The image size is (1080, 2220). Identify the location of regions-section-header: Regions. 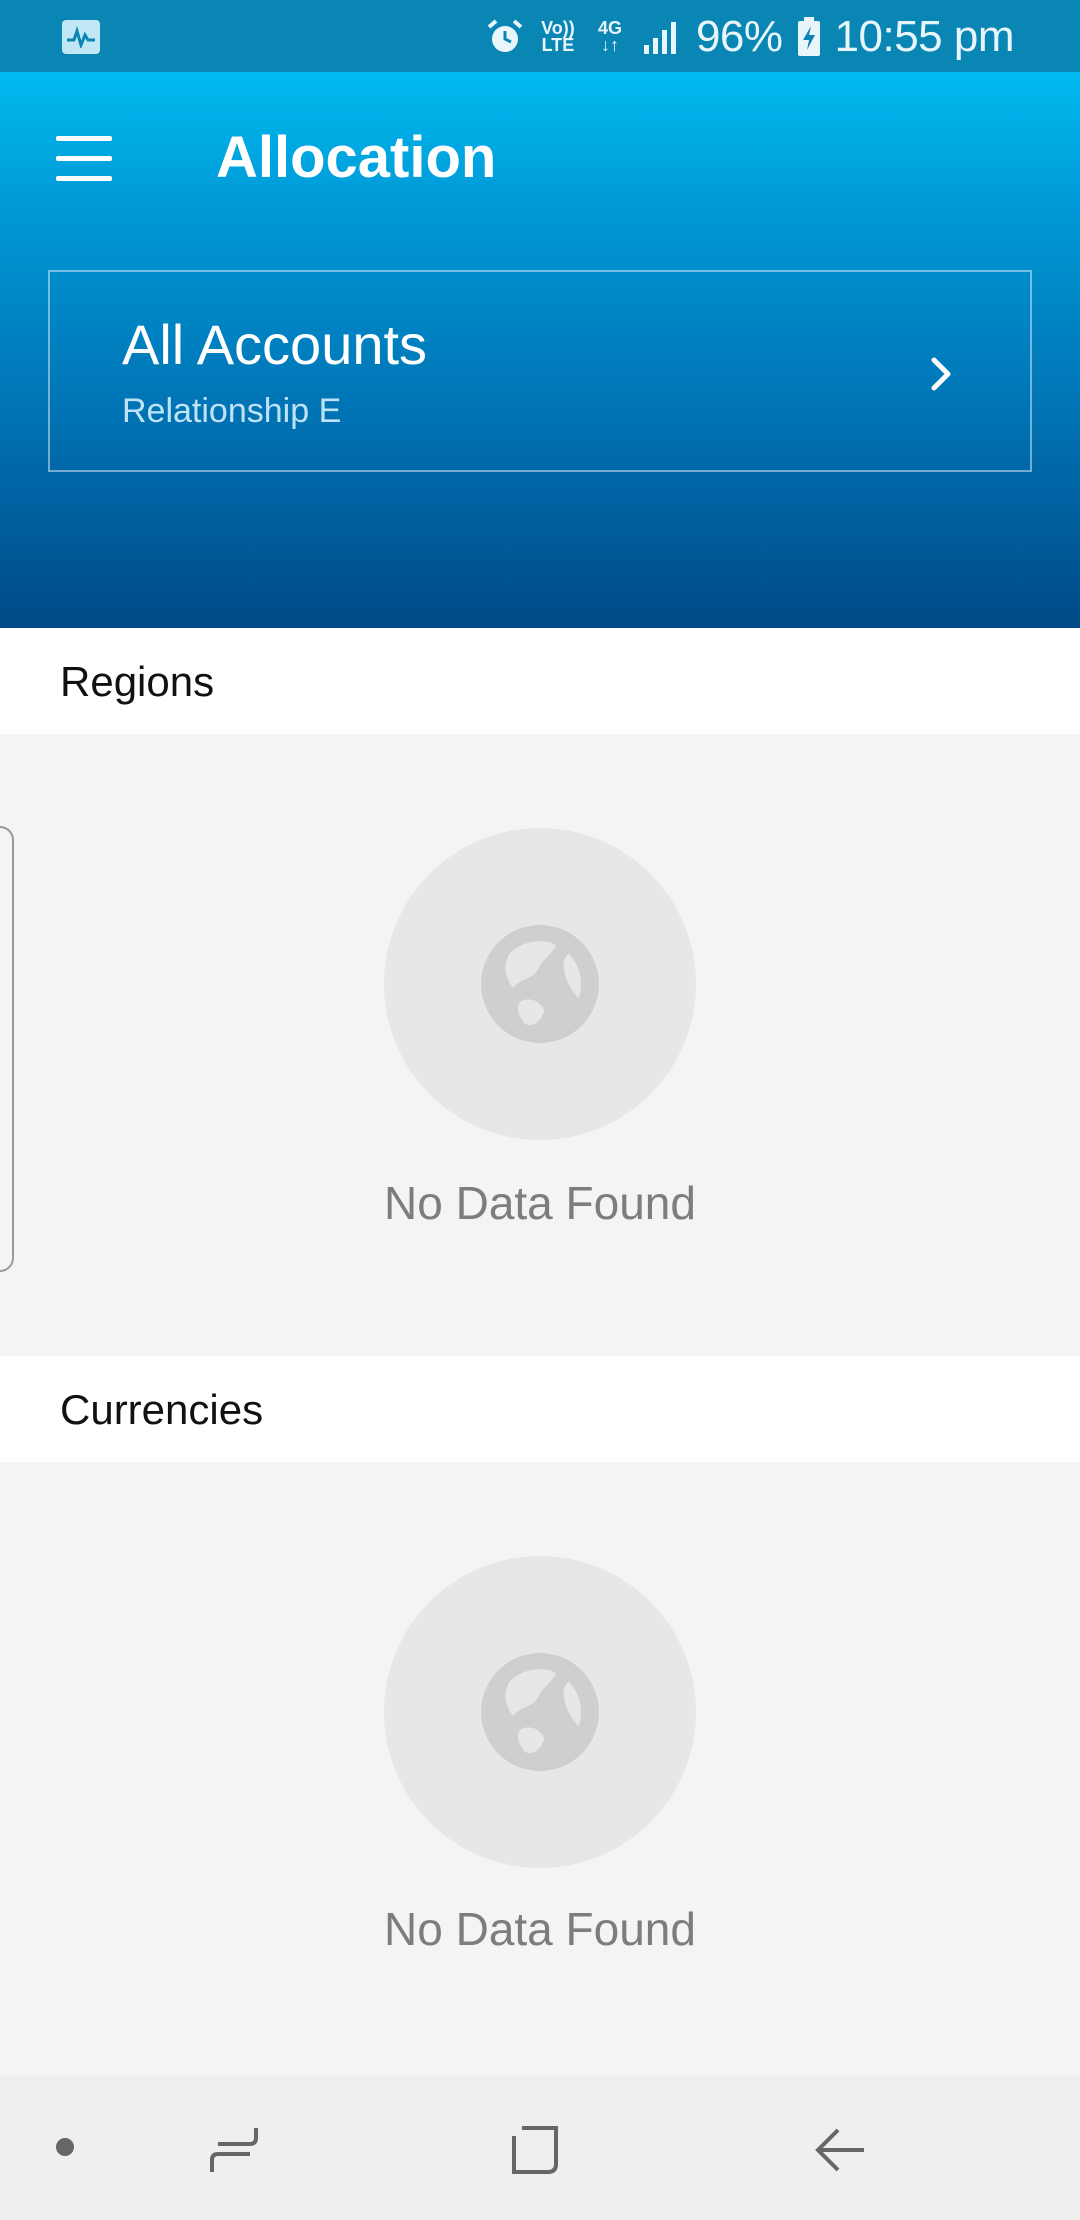
(540, 681).